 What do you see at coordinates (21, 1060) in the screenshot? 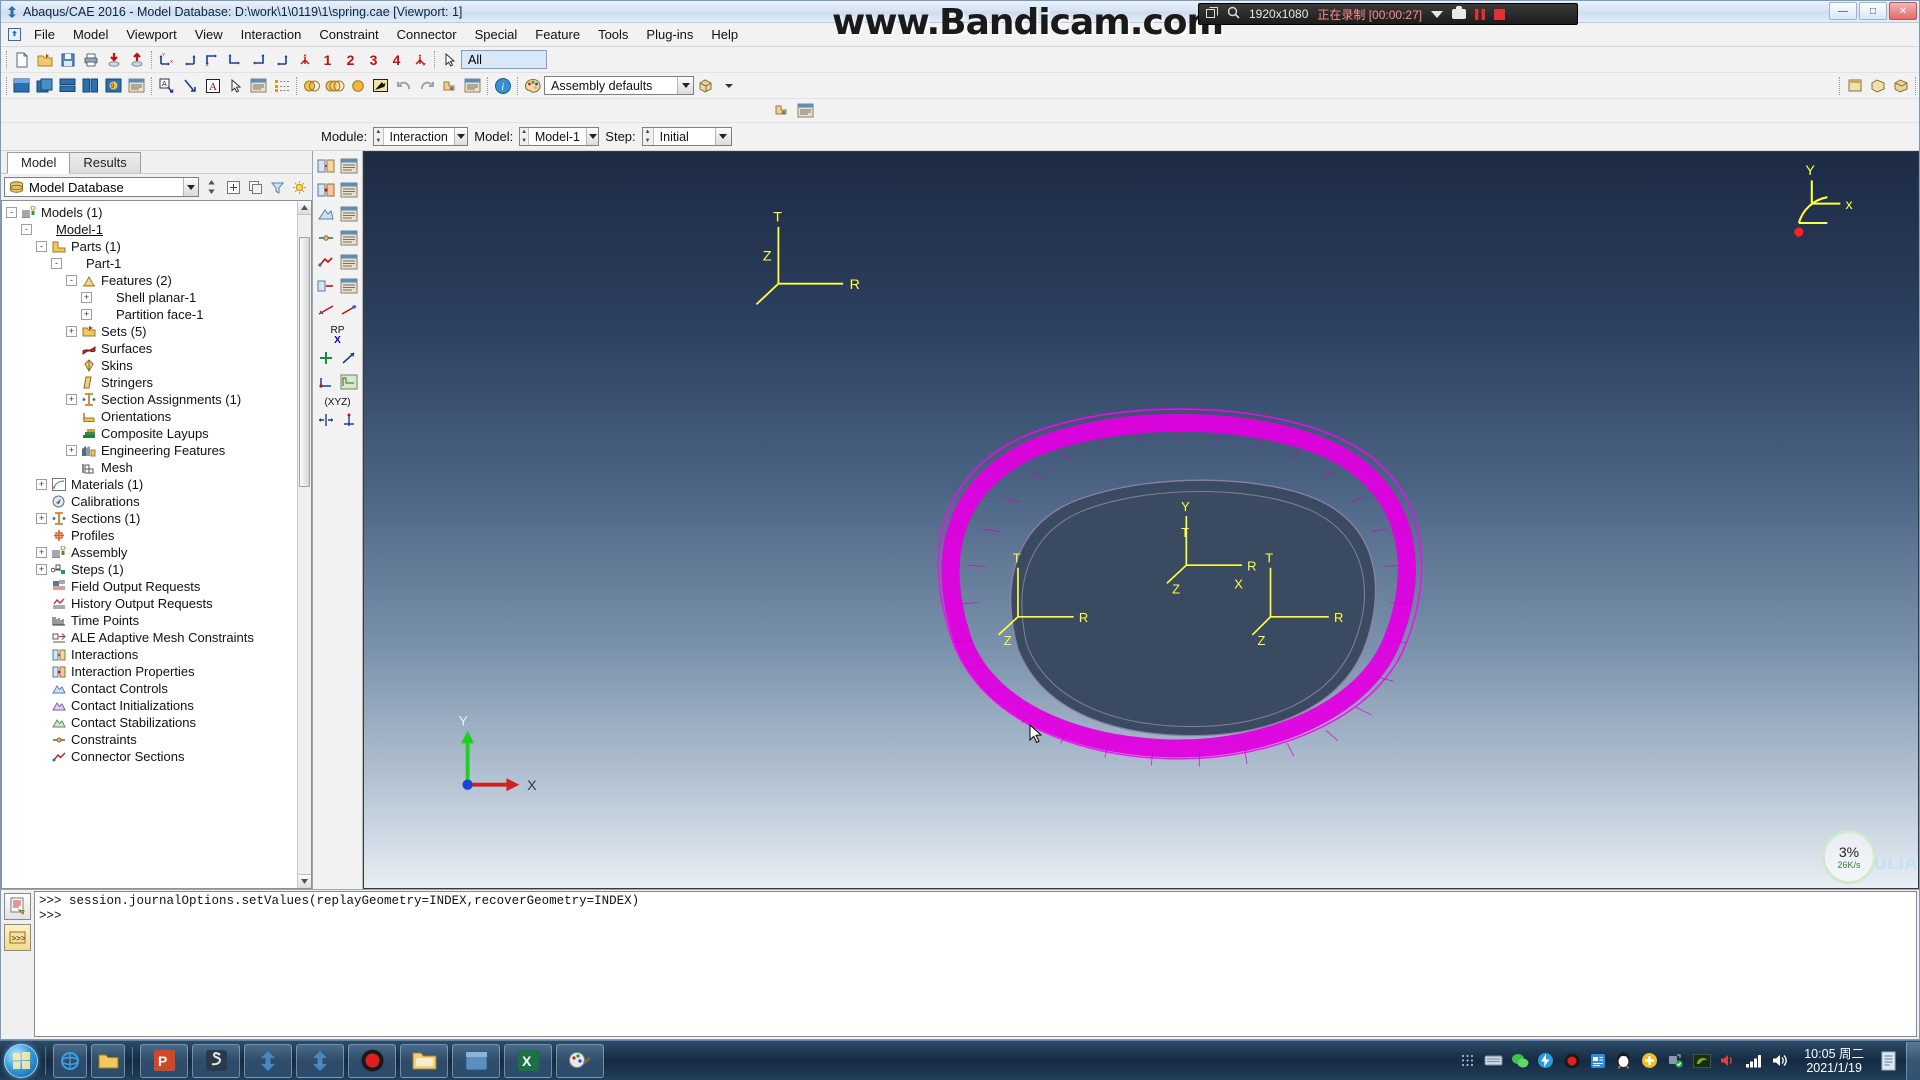
I see `start-orb-icon` at bounding box center [21, 1060].